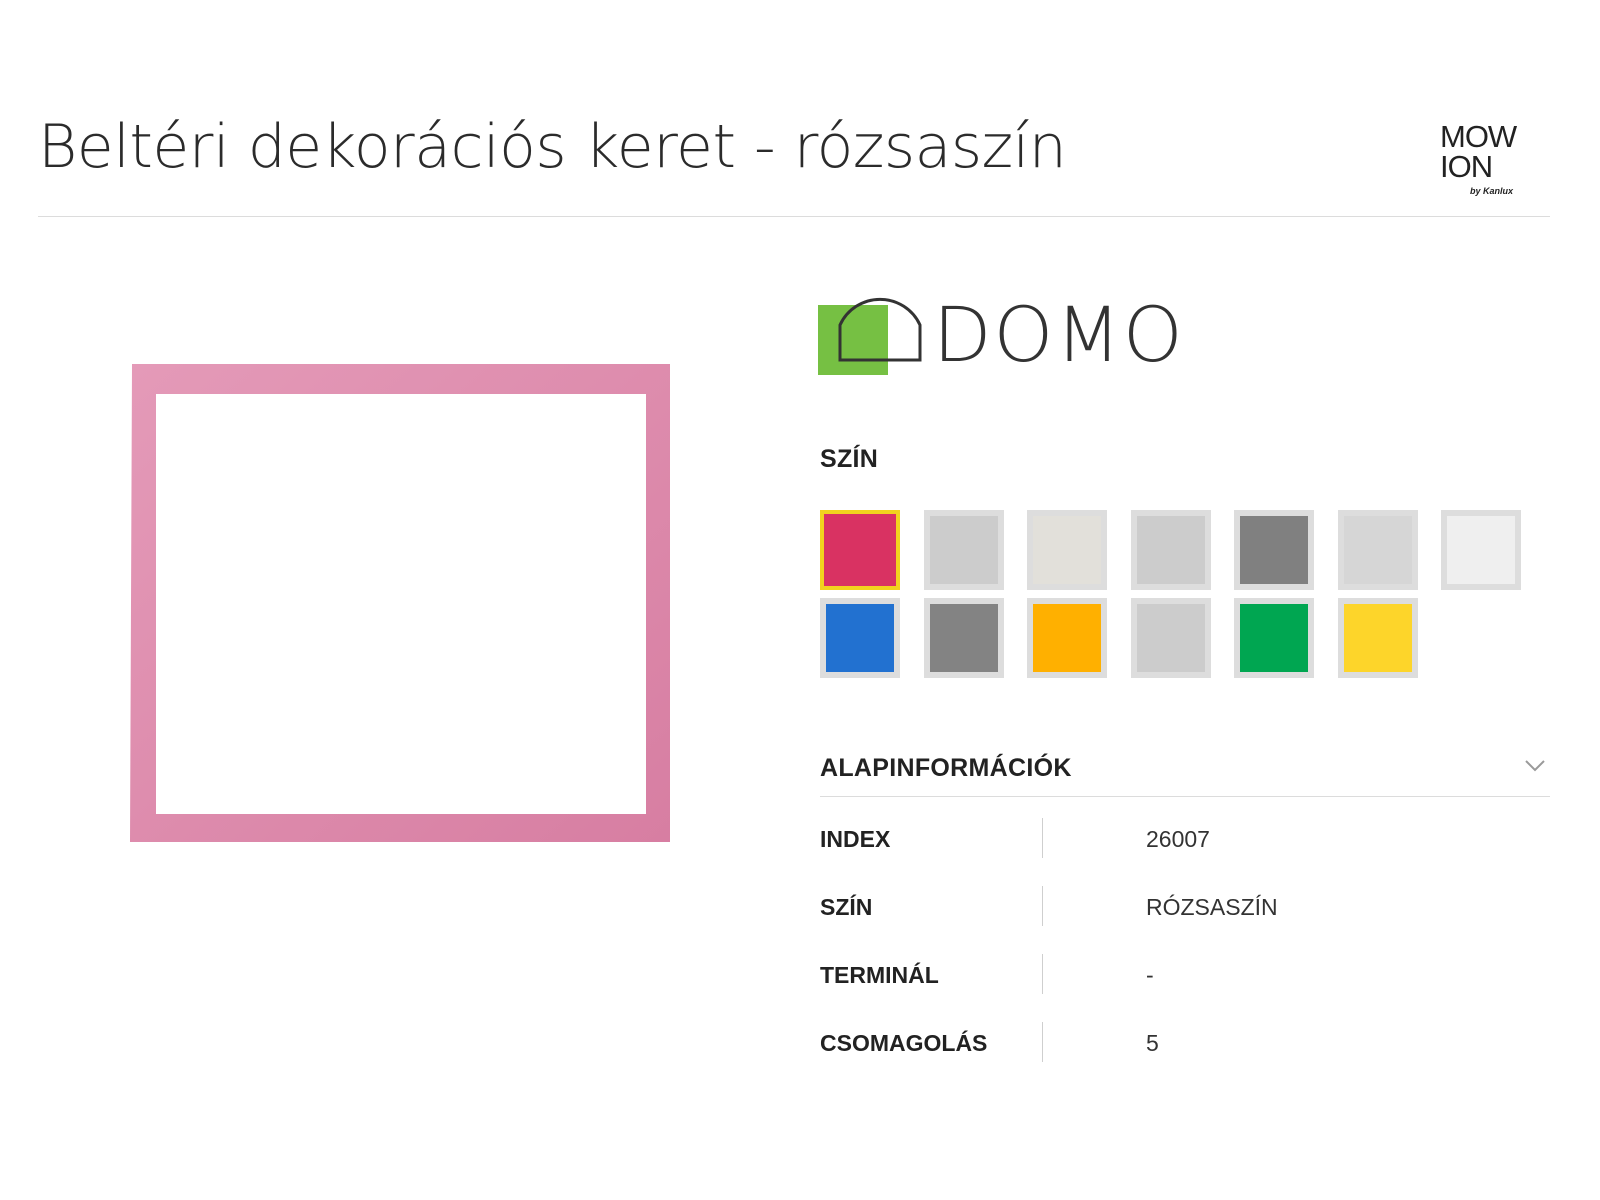  What do you see at coordinates (846, 907) in the screenshot?
I see `info-key: SZÍN` at bounding box center [846, 907].